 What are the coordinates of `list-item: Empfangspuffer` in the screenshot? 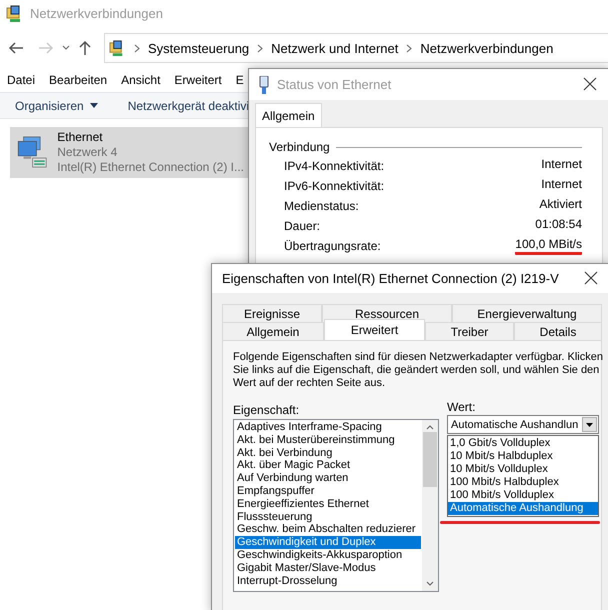 It's located at (328, 491).